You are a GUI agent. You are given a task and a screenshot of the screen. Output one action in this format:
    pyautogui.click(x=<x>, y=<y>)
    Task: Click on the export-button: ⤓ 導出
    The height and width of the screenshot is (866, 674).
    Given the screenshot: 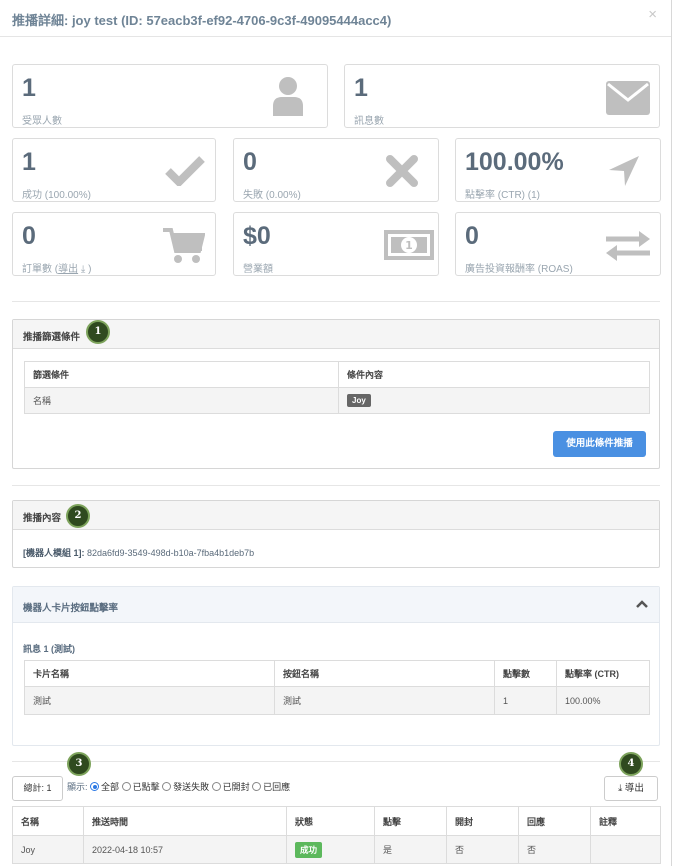 What is the action you would take?
    pyautogui.click(x=631, y=788)
    